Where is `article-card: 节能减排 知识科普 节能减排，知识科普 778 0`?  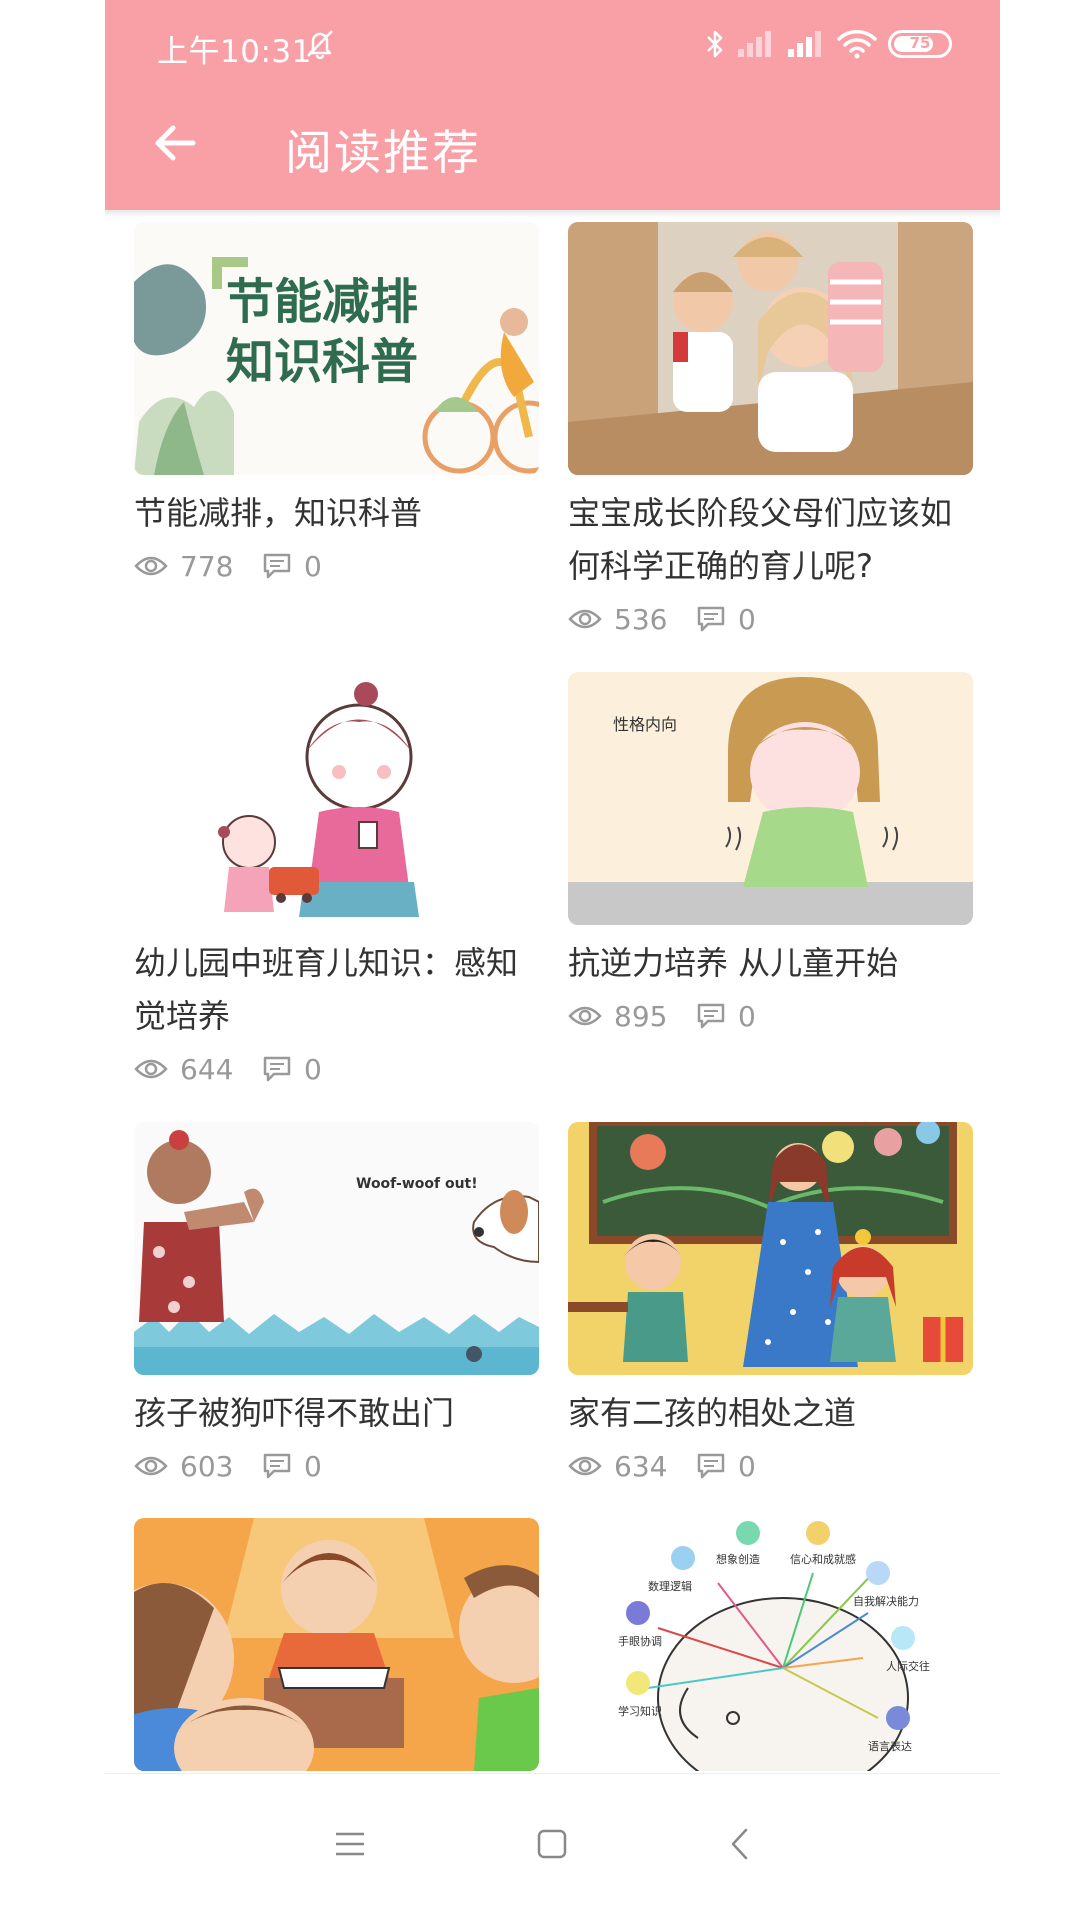 article-card: 节能减排 知识科普 节能减排，知识科普 778 0 is located at coordinates (336, 404).